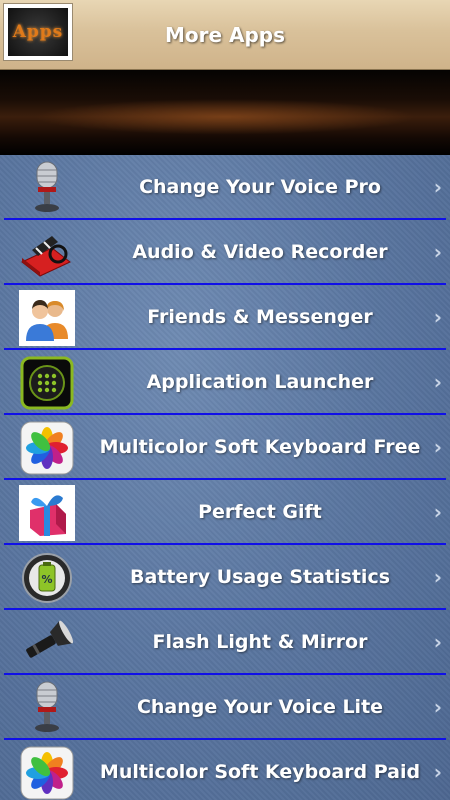 The width and height of the screenshot is (450, 800). I want to click on app-grid-icon, so click(47, 382).